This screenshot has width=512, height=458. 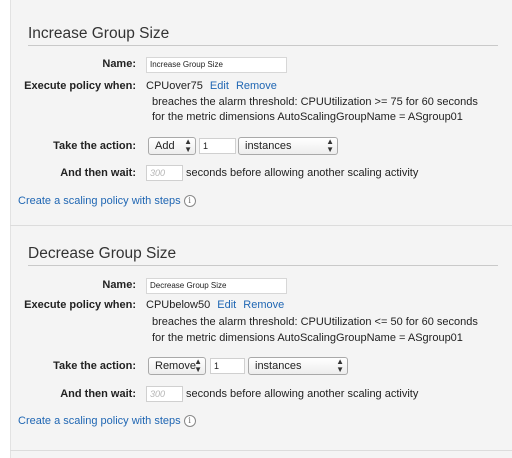 I want to click on increase-policy-name-input: Increase Group Size, so click(x=216, y=65).